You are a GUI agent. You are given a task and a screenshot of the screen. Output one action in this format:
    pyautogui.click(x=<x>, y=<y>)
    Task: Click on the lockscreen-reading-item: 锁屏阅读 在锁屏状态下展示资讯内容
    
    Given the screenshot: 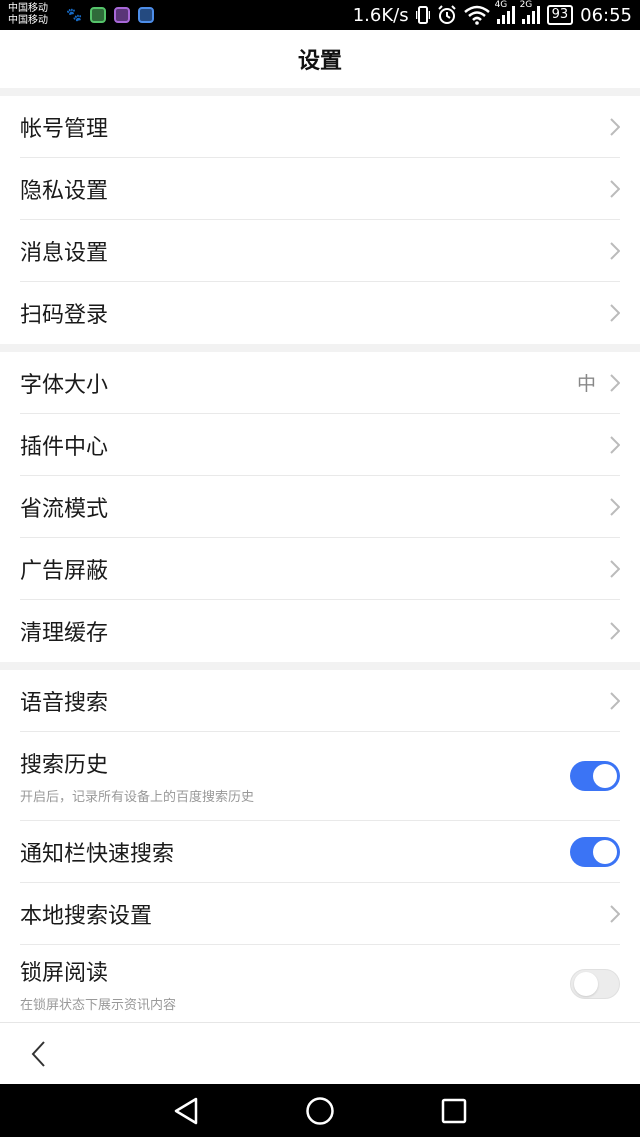 What is the action you would take?
    pyautogui.click(x=320, y=984)
    